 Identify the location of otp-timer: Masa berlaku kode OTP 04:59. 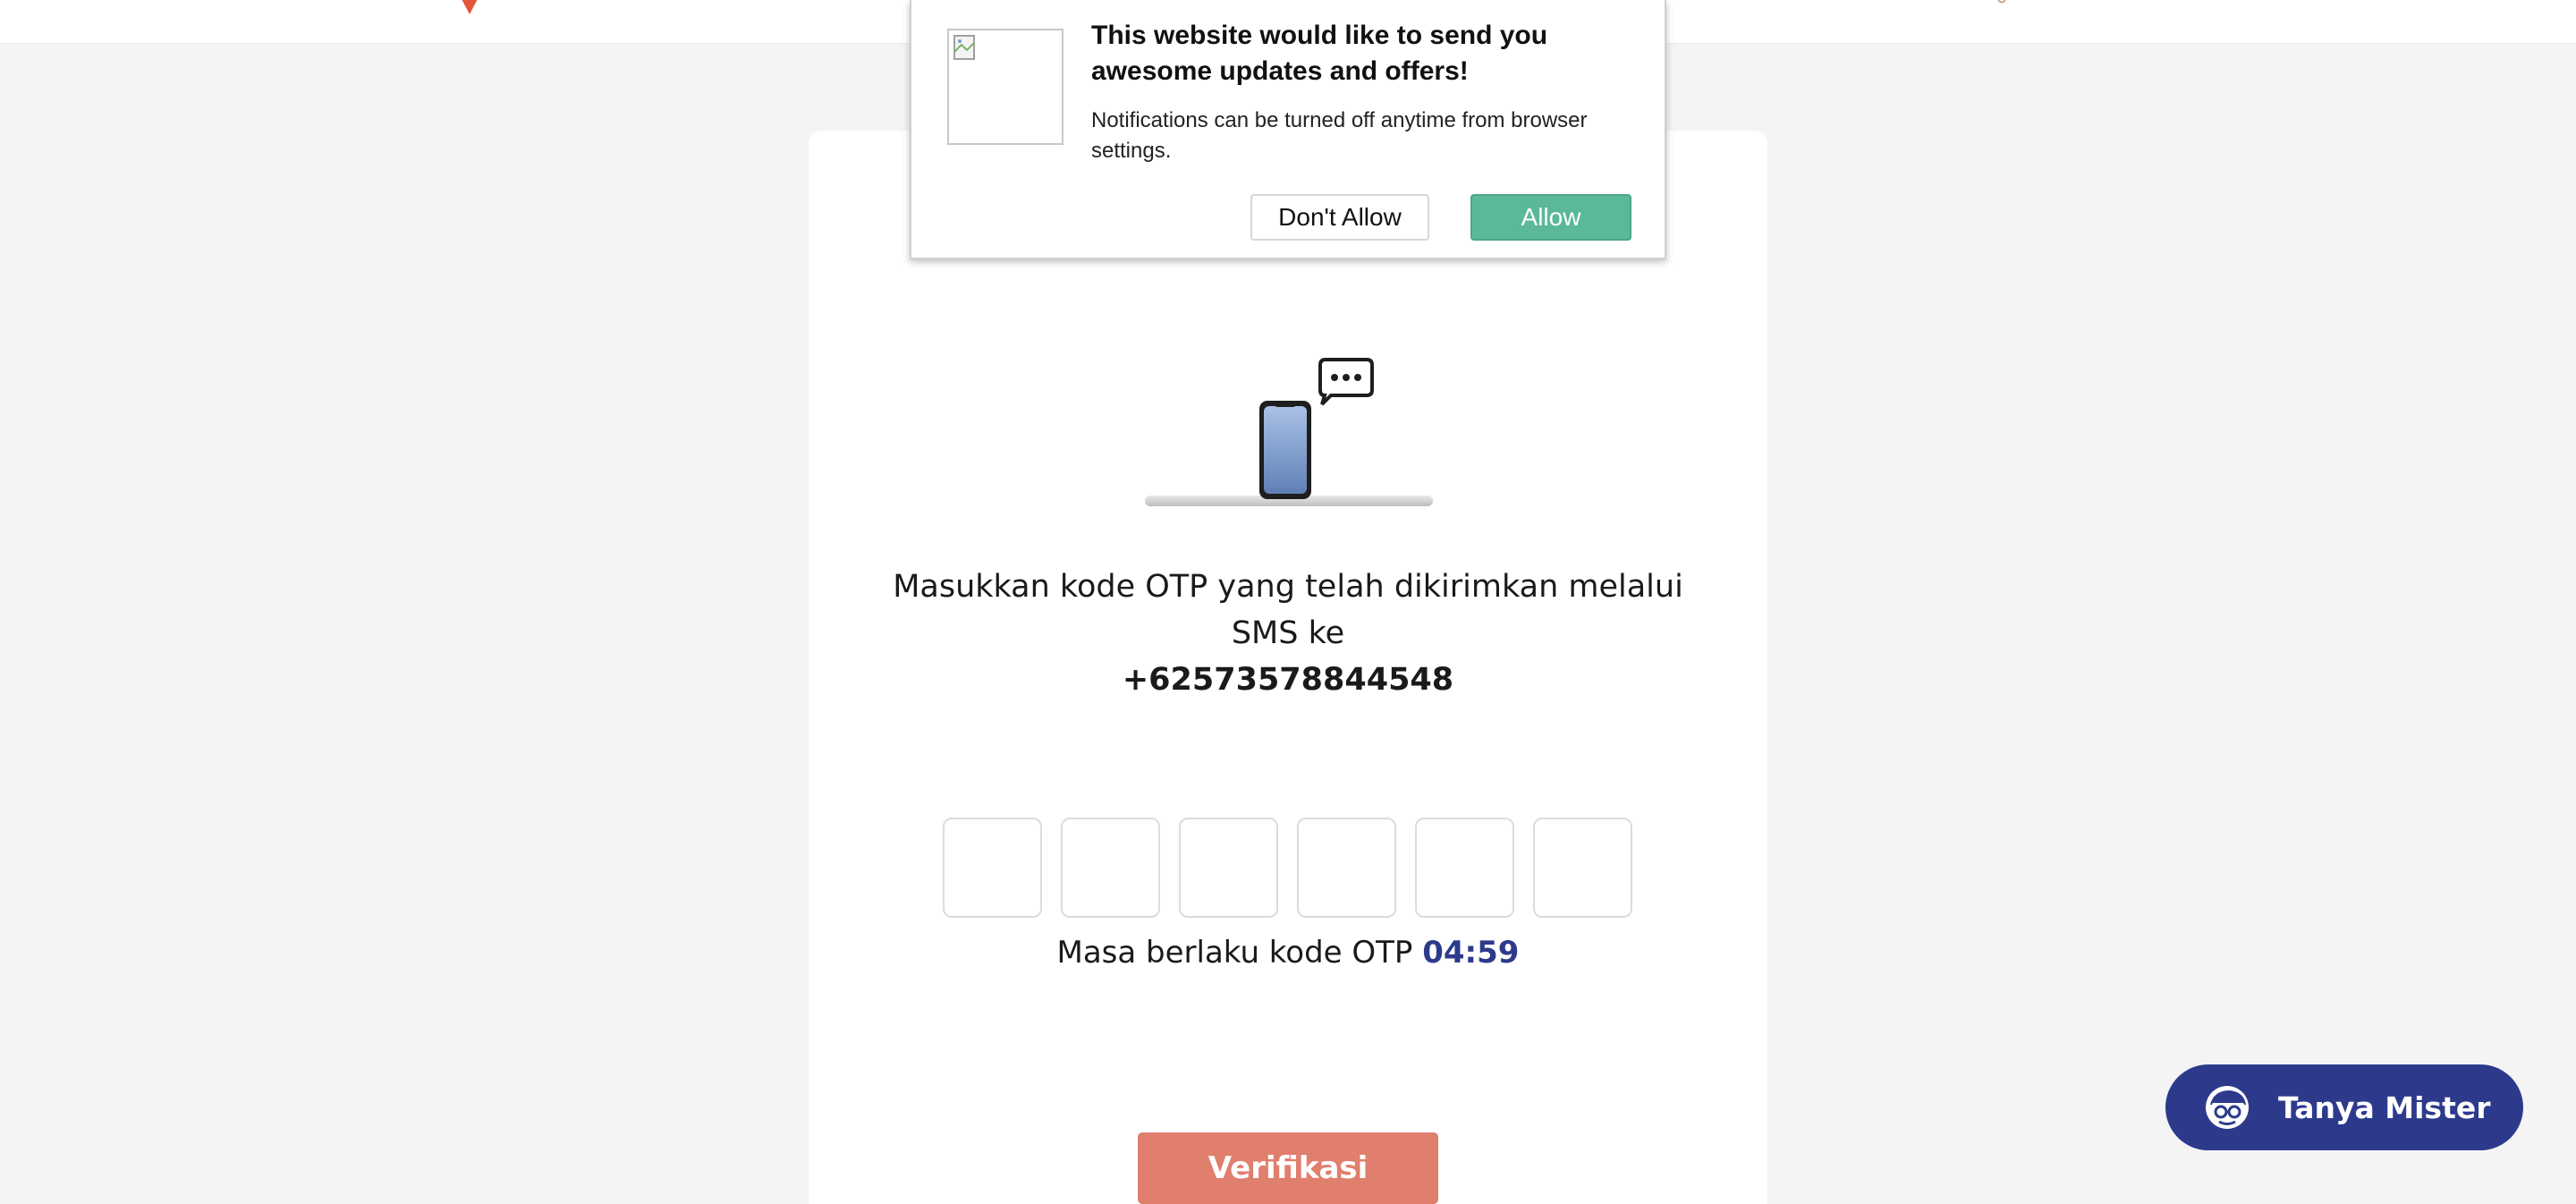
(1288, 953).